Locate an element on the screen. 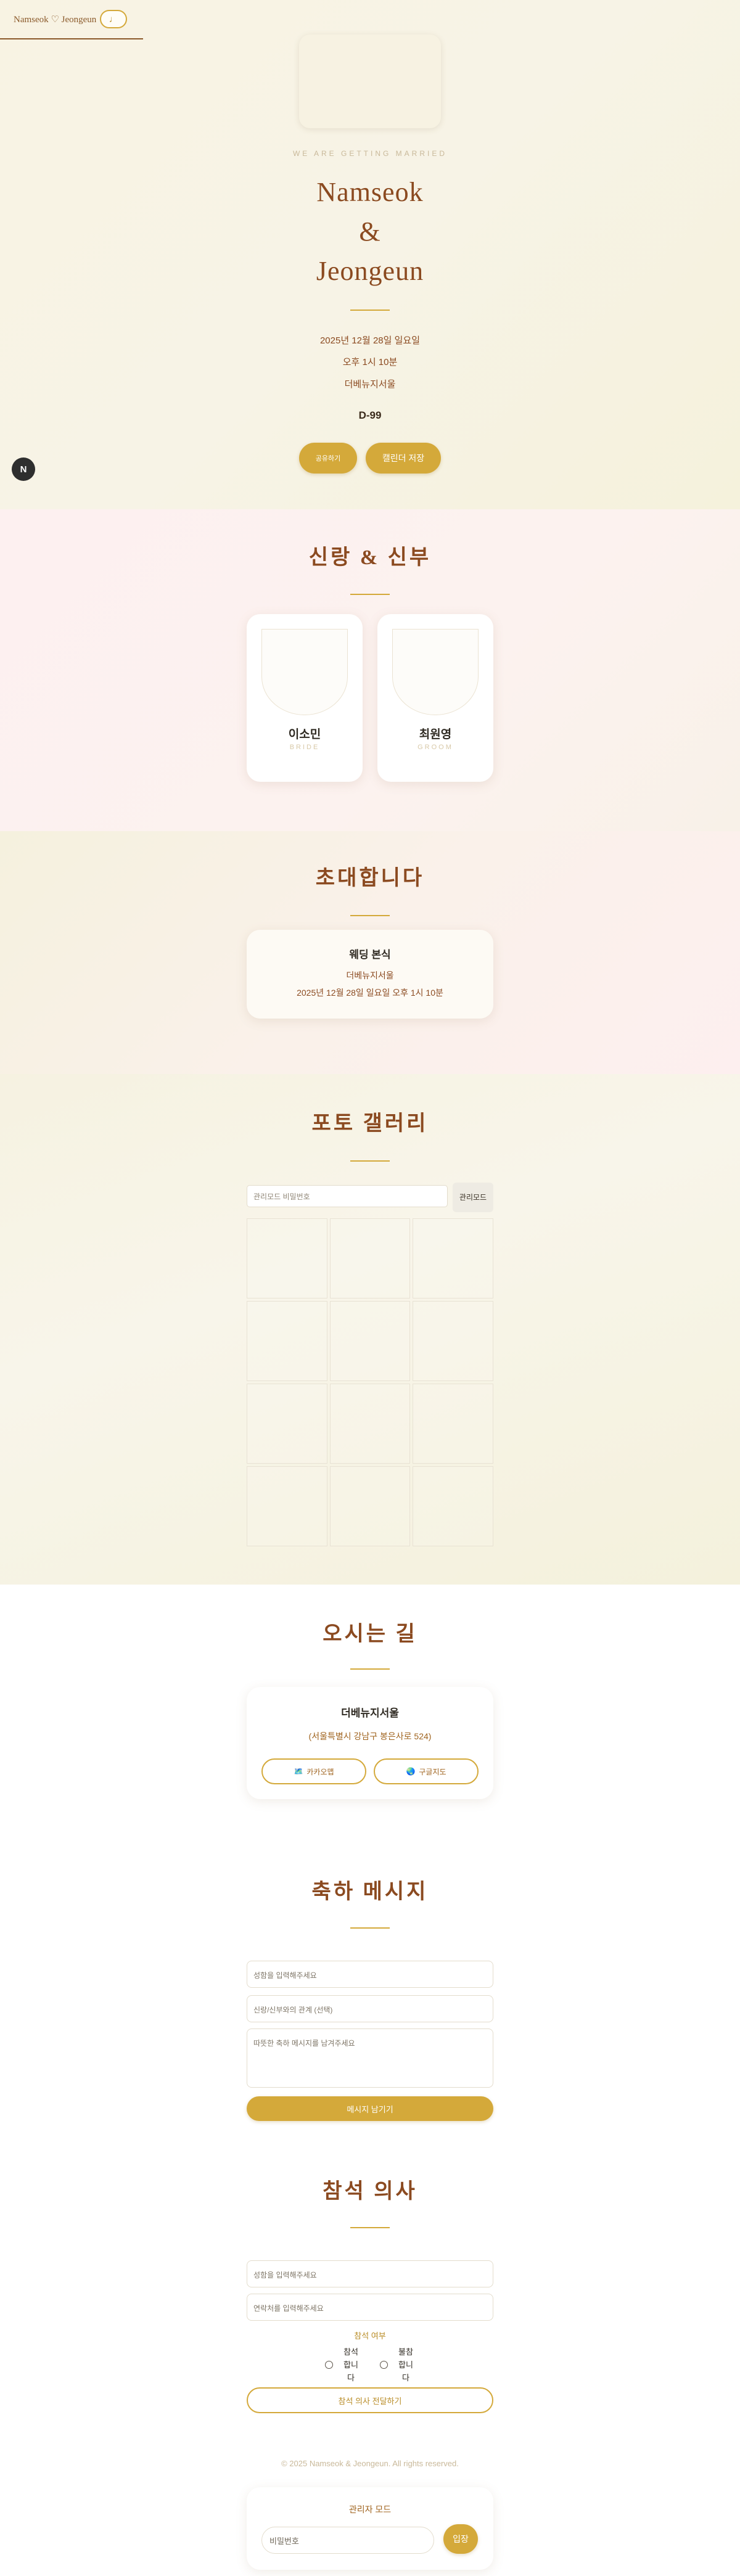 Image resolution: width=740 pixels, height=2576 pixels. guest-name-input: 성함을 입력해주세요 is located at coordinates (370, 1974).